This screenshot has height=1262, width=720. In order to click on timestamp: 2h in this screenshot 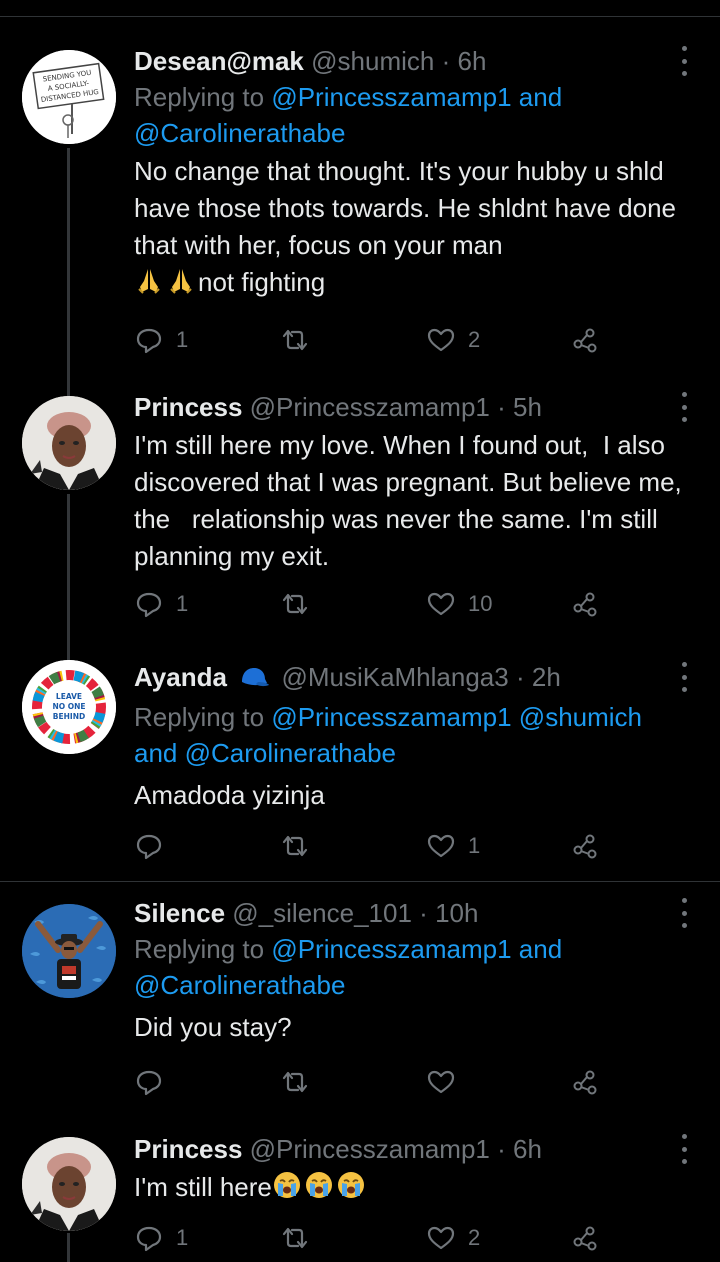, I will do `click(546, 677)`.